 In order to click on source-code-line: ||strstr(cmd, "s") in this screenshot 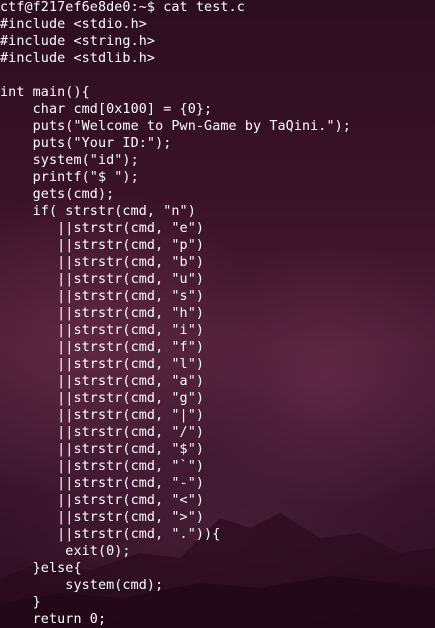, I will do `click(102, 296)`.